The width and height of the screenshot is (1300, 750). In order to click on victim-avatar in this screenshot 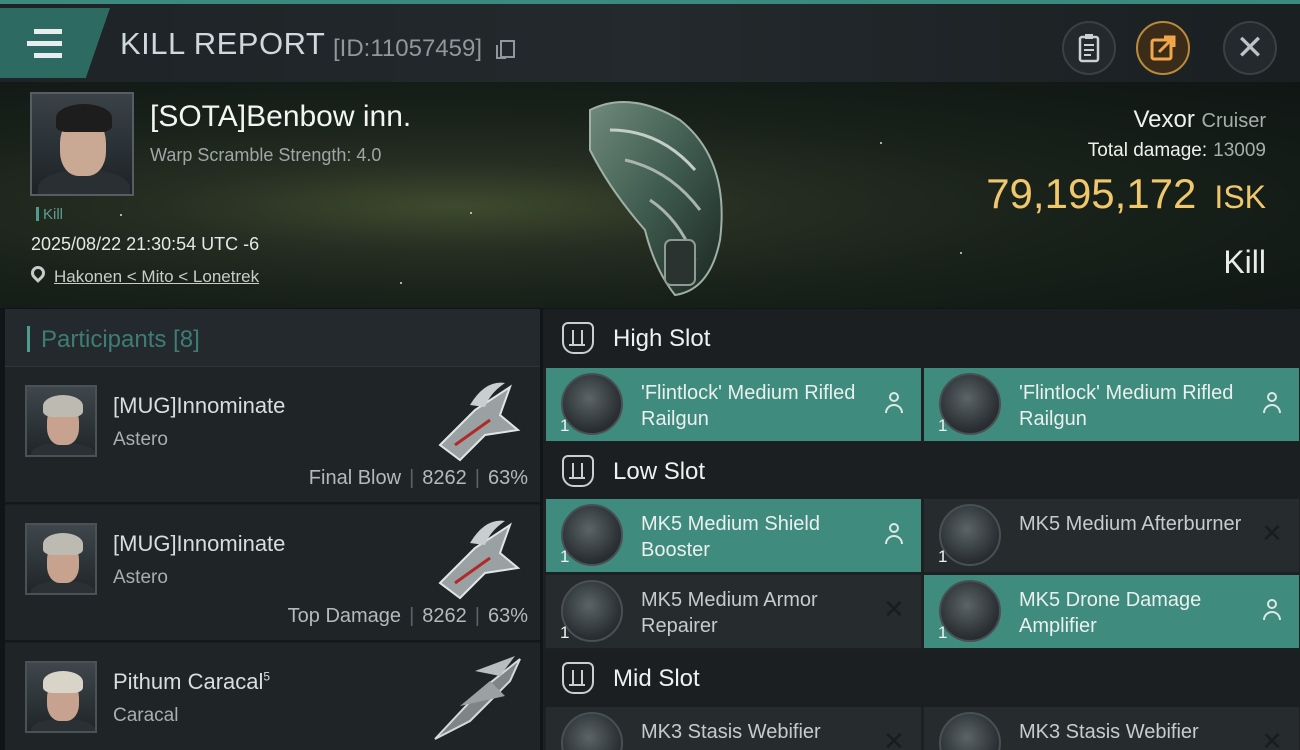, I will do `click(82, 144)`.